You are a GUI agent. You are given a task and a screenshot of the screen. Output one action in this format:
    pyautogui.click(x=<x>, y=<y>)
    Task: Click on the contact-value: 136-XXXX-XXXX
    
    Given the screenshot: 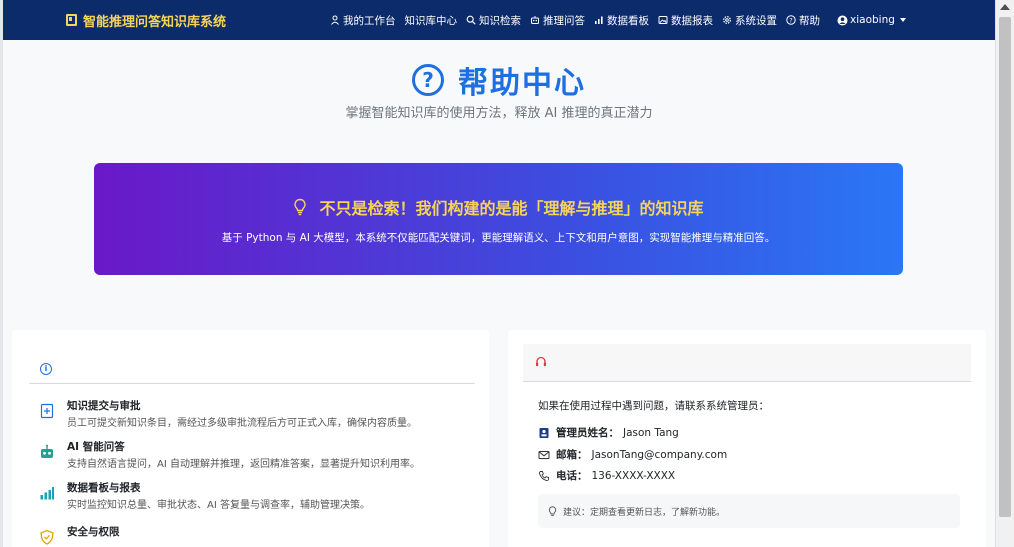 What is the action you would take?
    pyautogui.click(x=633, y=475)
    